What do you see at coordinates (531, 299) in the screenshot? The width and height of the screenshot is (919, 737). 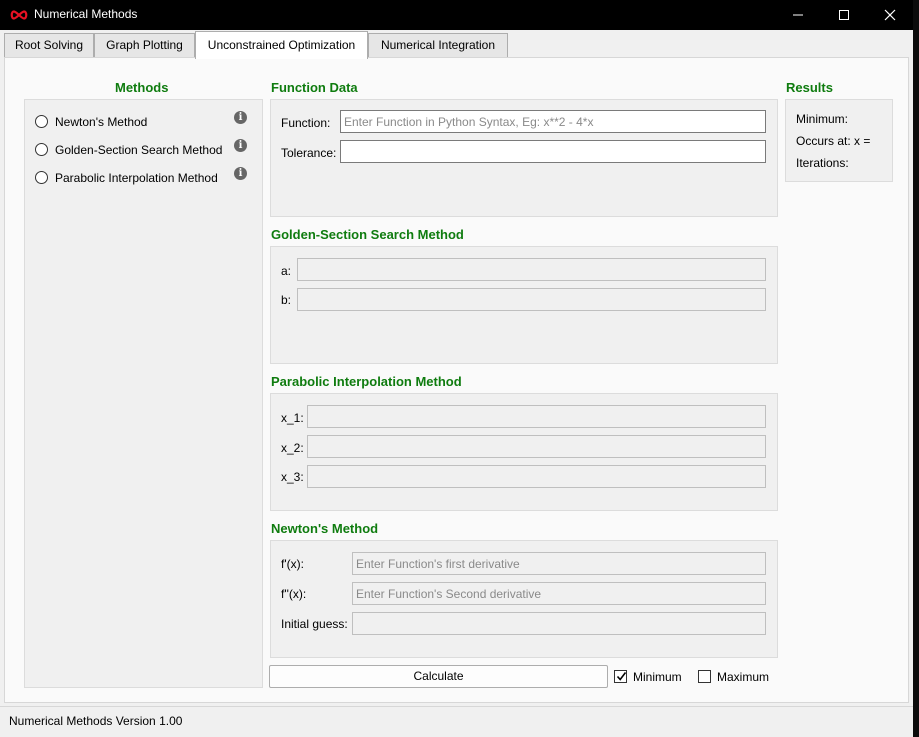 I see `b-input` at bounding box center [531, 299].